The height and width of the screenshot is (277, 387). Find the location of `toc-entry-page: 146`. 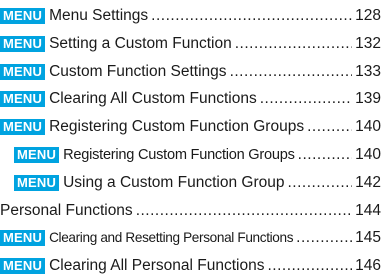

toc-entry-page: 146 is located at coordinates (368, 265).